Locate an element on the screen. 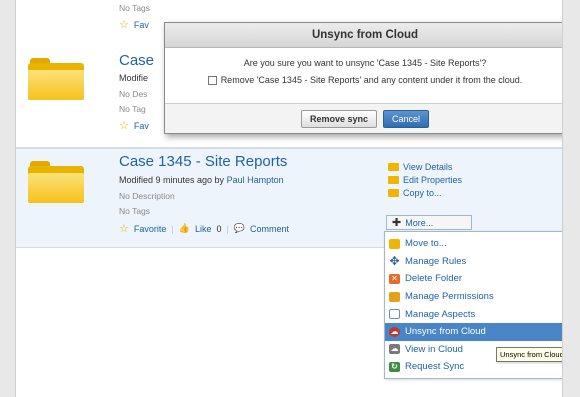 The width and height of the screenshot is (580, 397). edit-properties-link: Edit Properties is located at coordinates (425, 179).